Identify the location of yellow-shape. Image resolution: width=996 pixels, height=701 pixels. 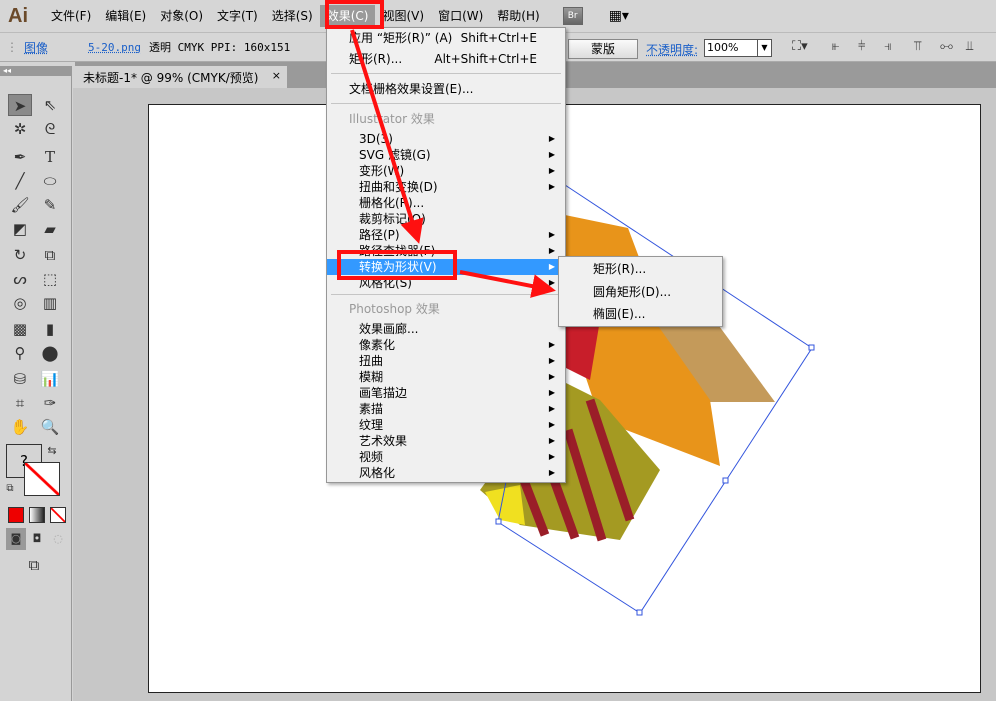
(505, 505).